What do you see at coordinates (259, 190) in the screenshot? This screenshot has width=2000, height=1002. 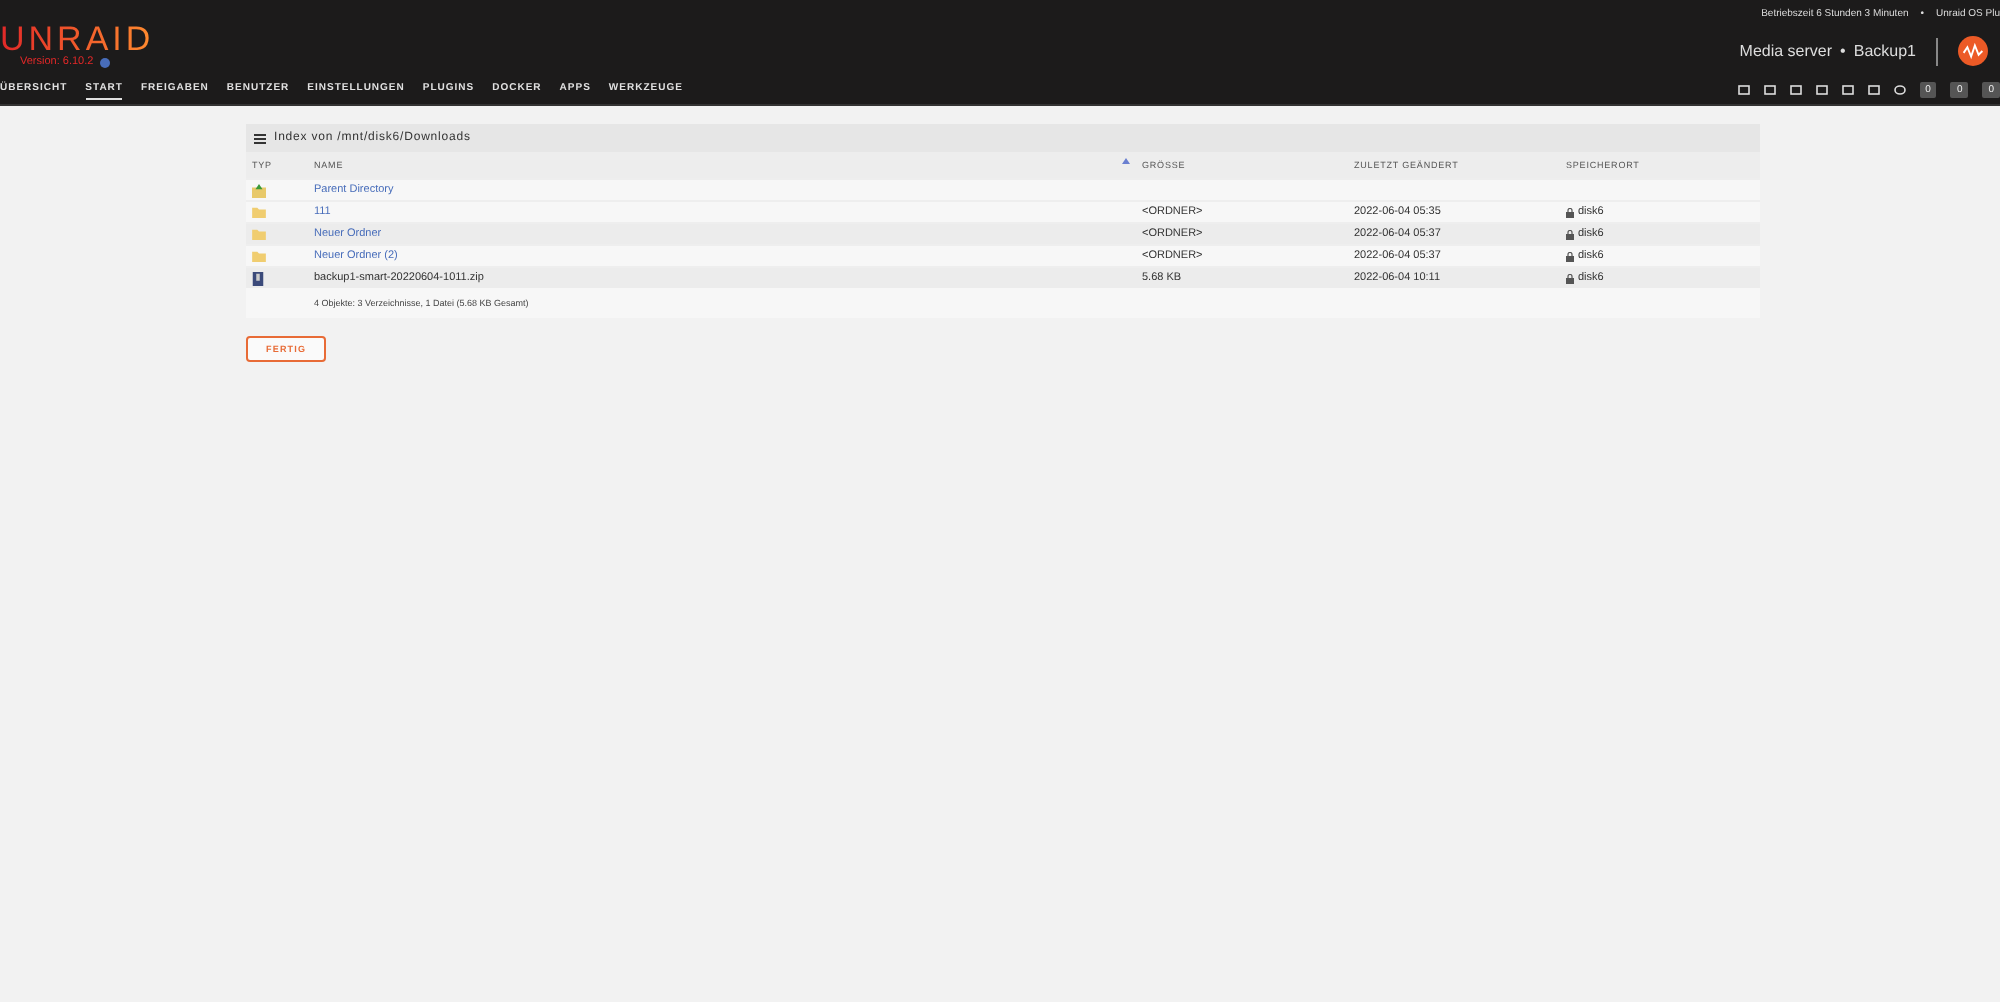 I see `folder-up-icon` at bounding box center [259, 190].